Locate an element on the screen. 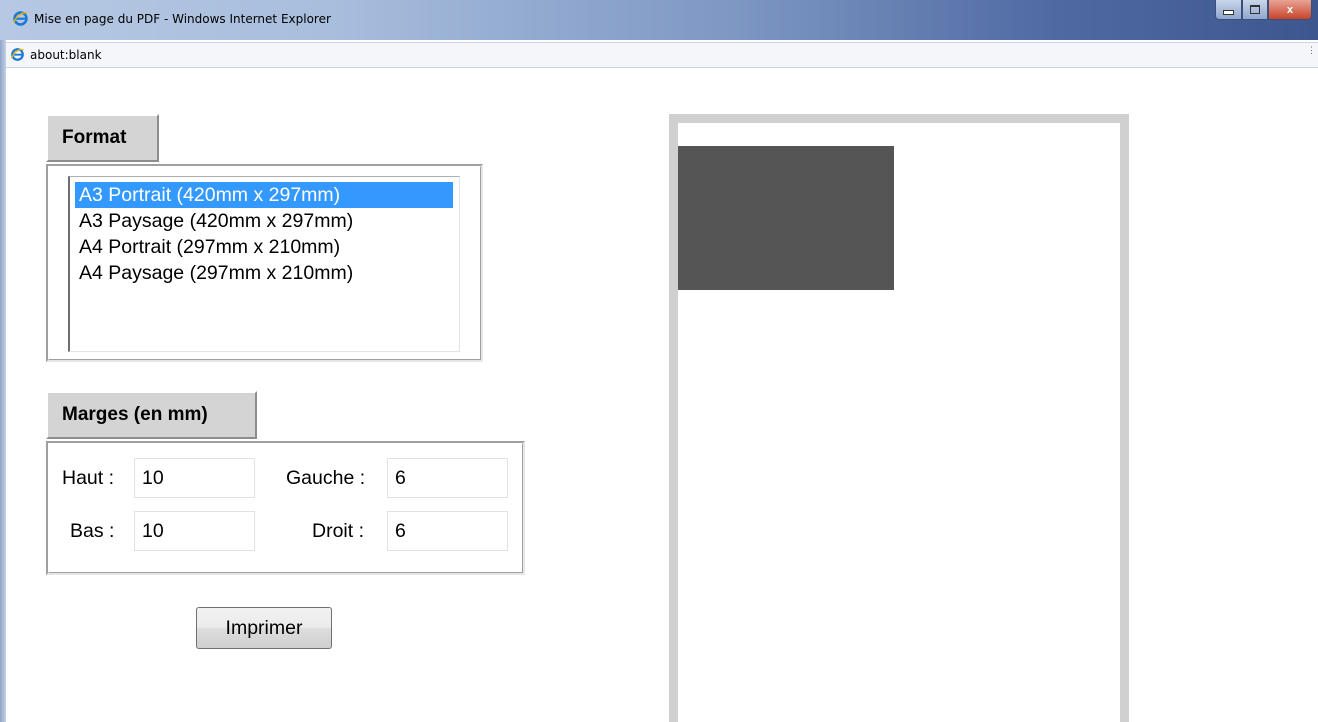 The width and height of the screenshot is (1318, 722). bas-label: Bas : is located at coordinates (92, 531).